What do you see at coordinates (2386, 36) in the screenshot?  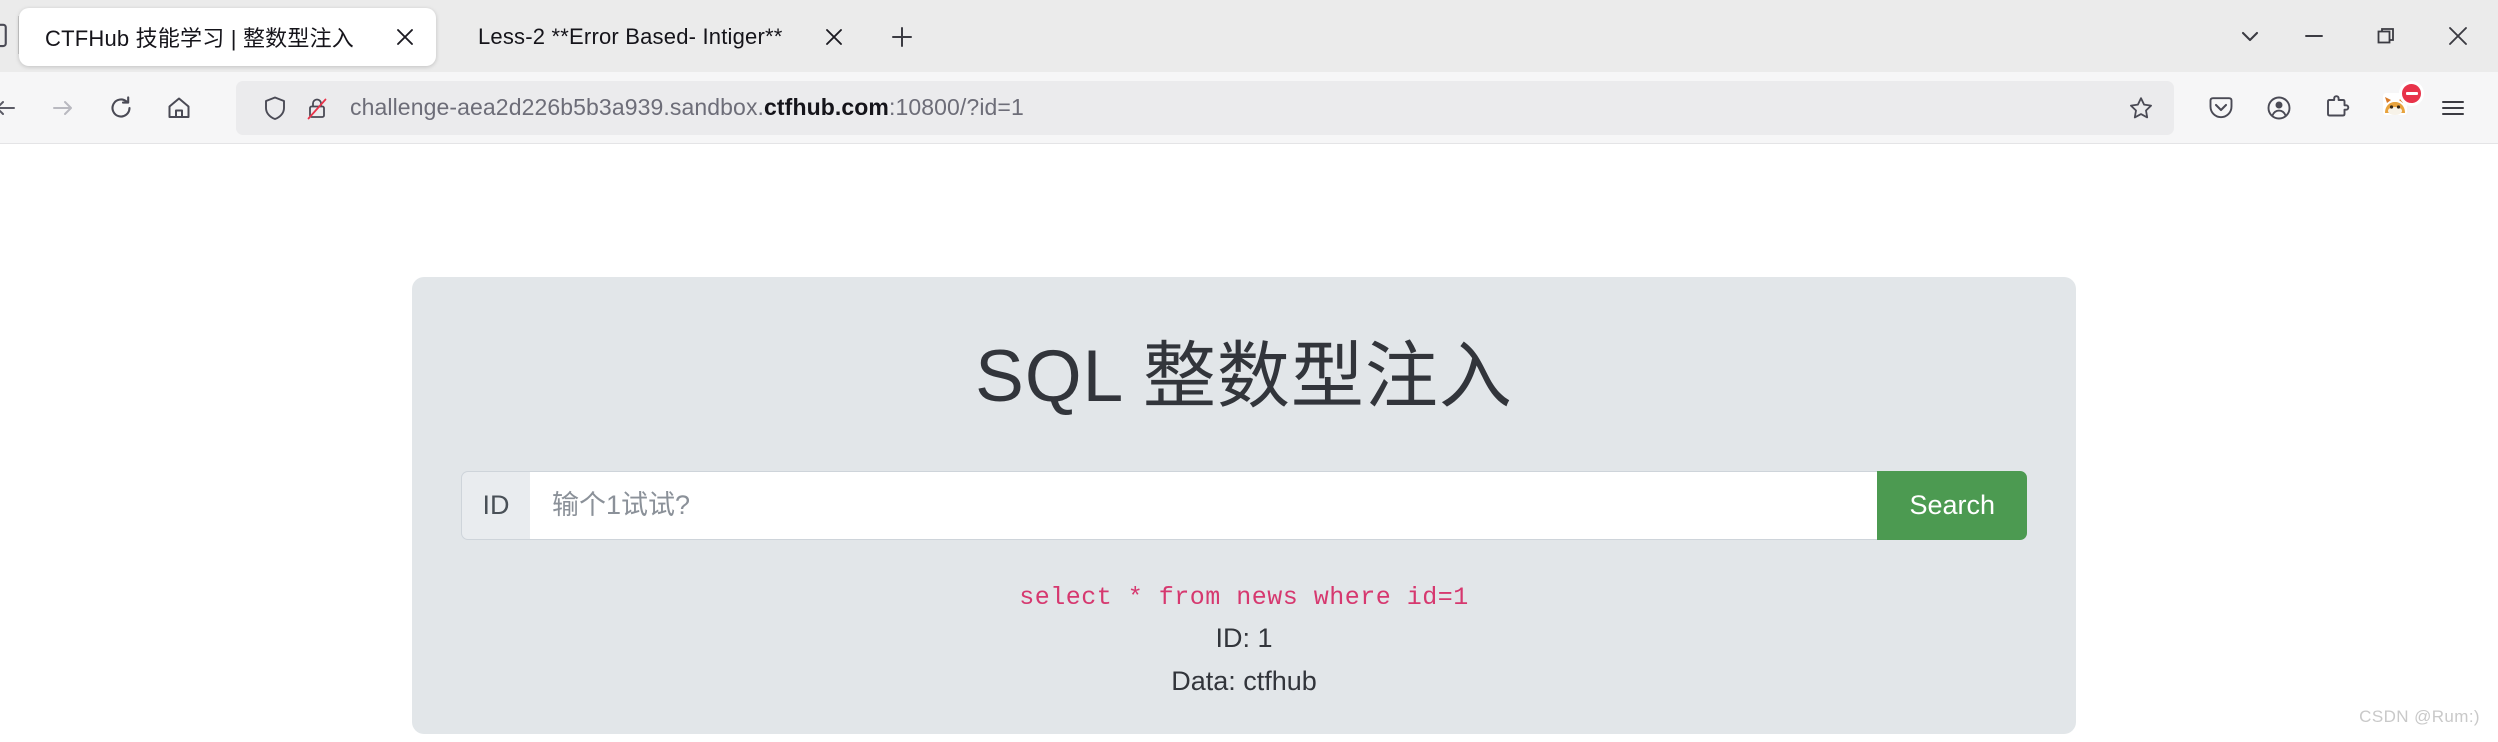 I see `restore-window-button` at bounding box center [2386, 36].